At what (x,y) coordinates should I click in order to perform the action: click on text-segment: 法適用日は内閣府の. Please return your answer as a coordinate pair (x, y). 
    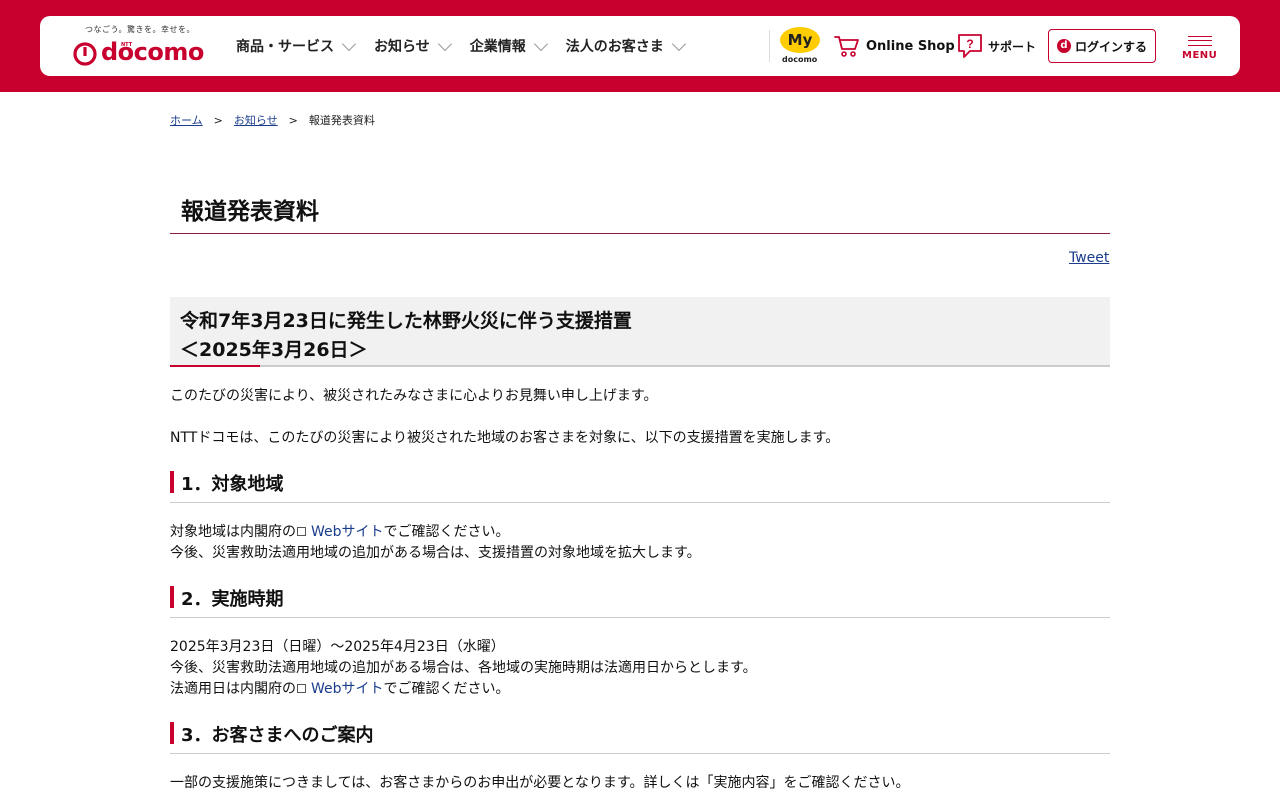
    Looking at the image, I should click on (233, 689).